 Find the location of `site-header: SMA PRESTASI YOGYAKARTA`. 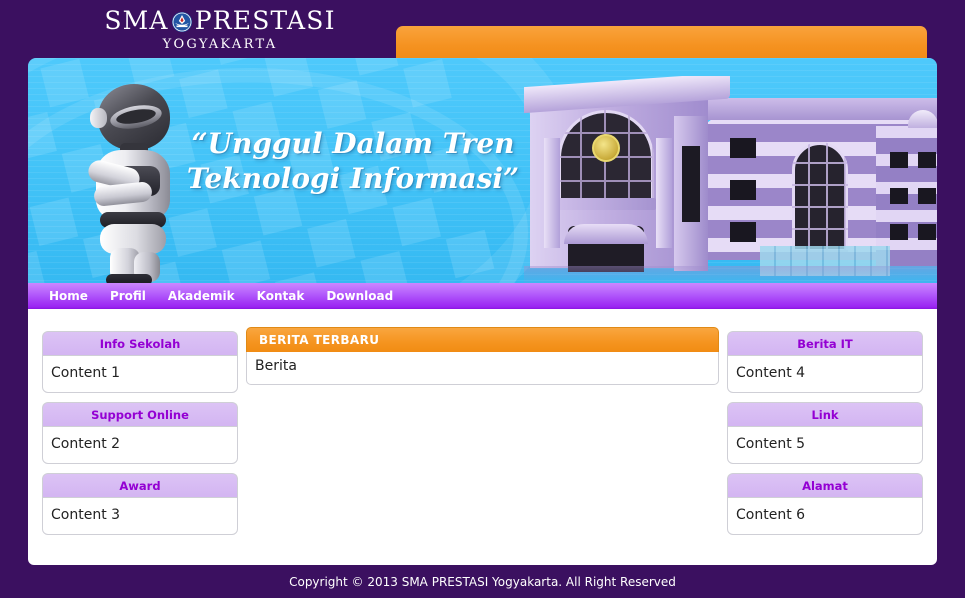

site-header: SMA PRESTASI YOGYAKARTA is located at coordinates (482, 31).